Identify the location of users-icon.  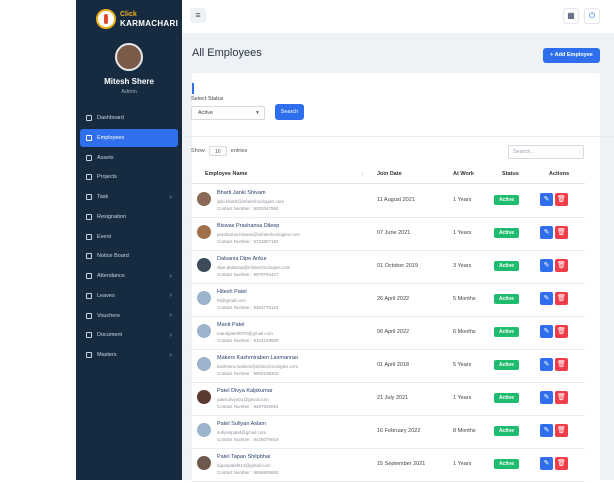
(89, 137).